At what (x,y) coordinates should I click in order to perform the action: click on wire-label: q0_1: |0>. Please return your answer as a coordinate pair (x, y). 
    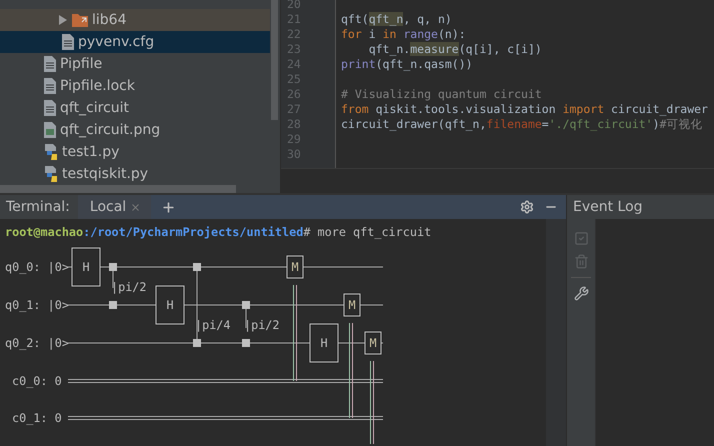
    Looking at the image, I should click on (37, 305).